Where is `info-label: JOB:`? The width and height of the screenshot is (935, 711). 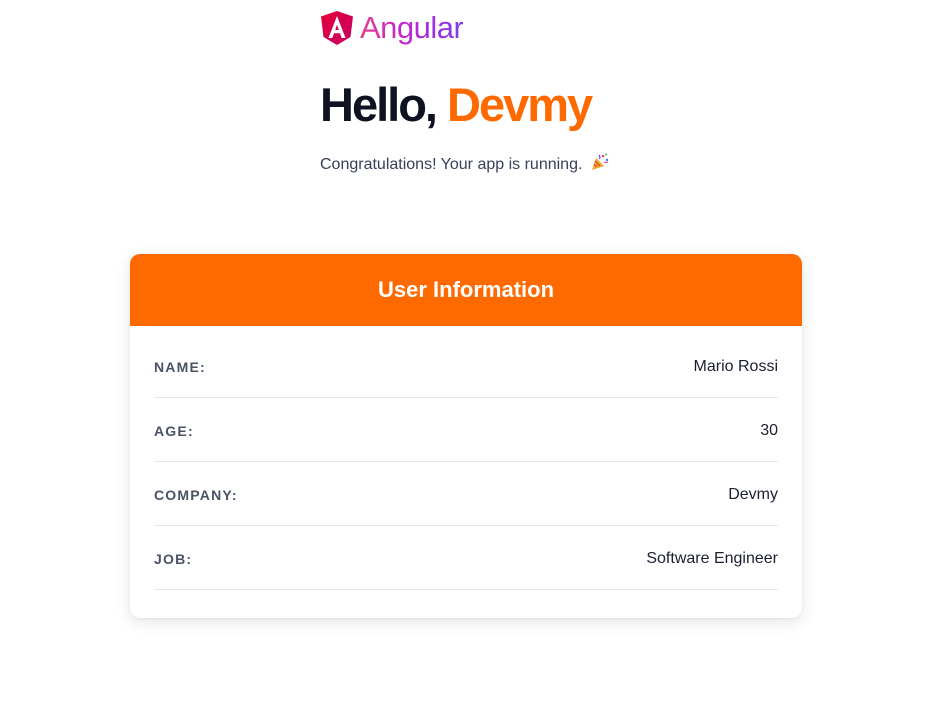
info-label: JOB: is located at coordinates (173, 558).